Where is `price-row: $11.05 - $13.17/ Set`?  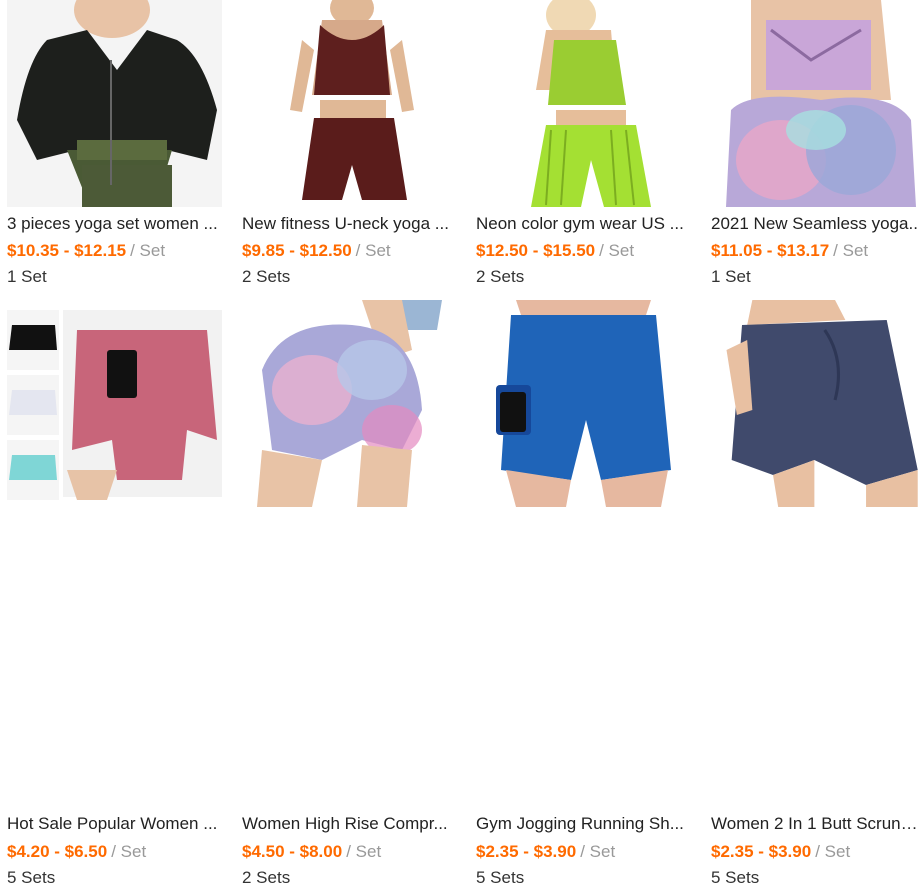 price-row: $11.05 - $13.17/ Set is located at coordinates (815, 251).